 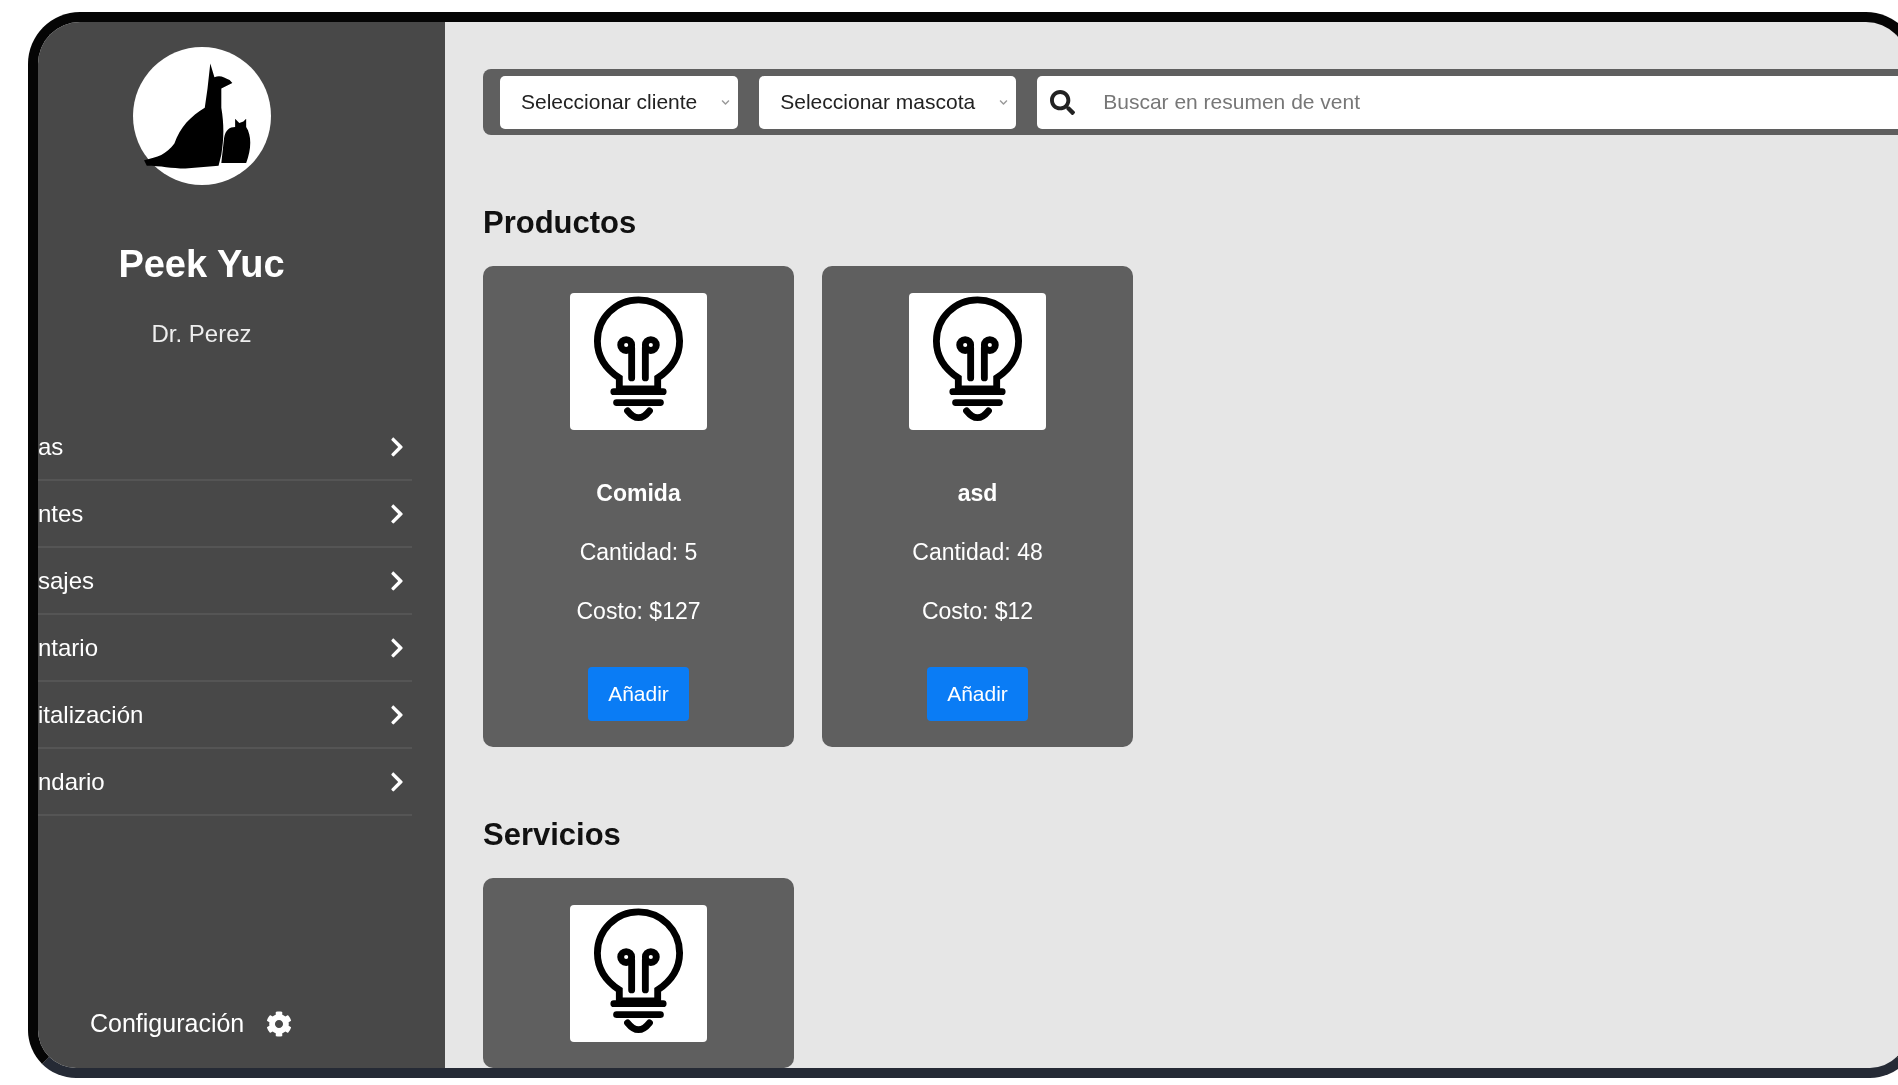 What do you see at coordinates (279, 1023) in the screenshot?
I see `settings-icon` at bounding box center [279, 1023].